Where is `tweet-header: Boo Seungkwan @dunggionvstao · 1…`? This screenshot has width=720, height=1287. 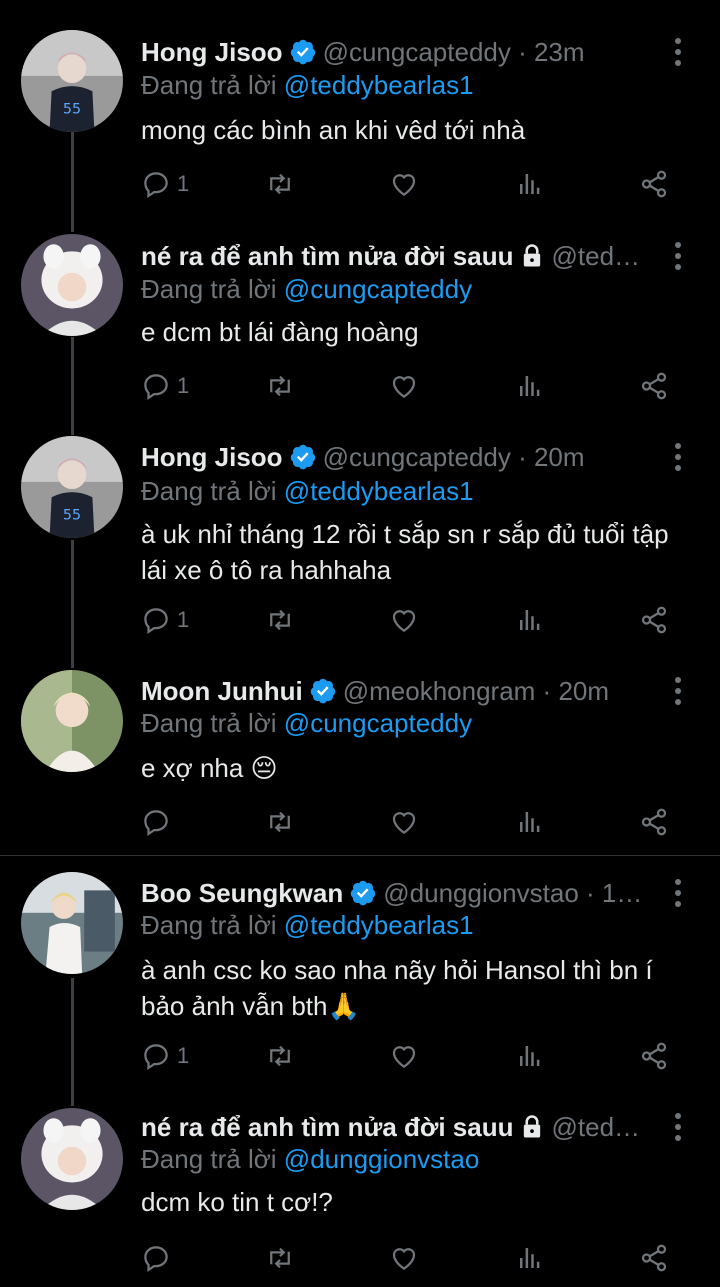
tweet-header: Boo Seungkwan @dunggionvstao · 1… is located at coordinates (395, 893).